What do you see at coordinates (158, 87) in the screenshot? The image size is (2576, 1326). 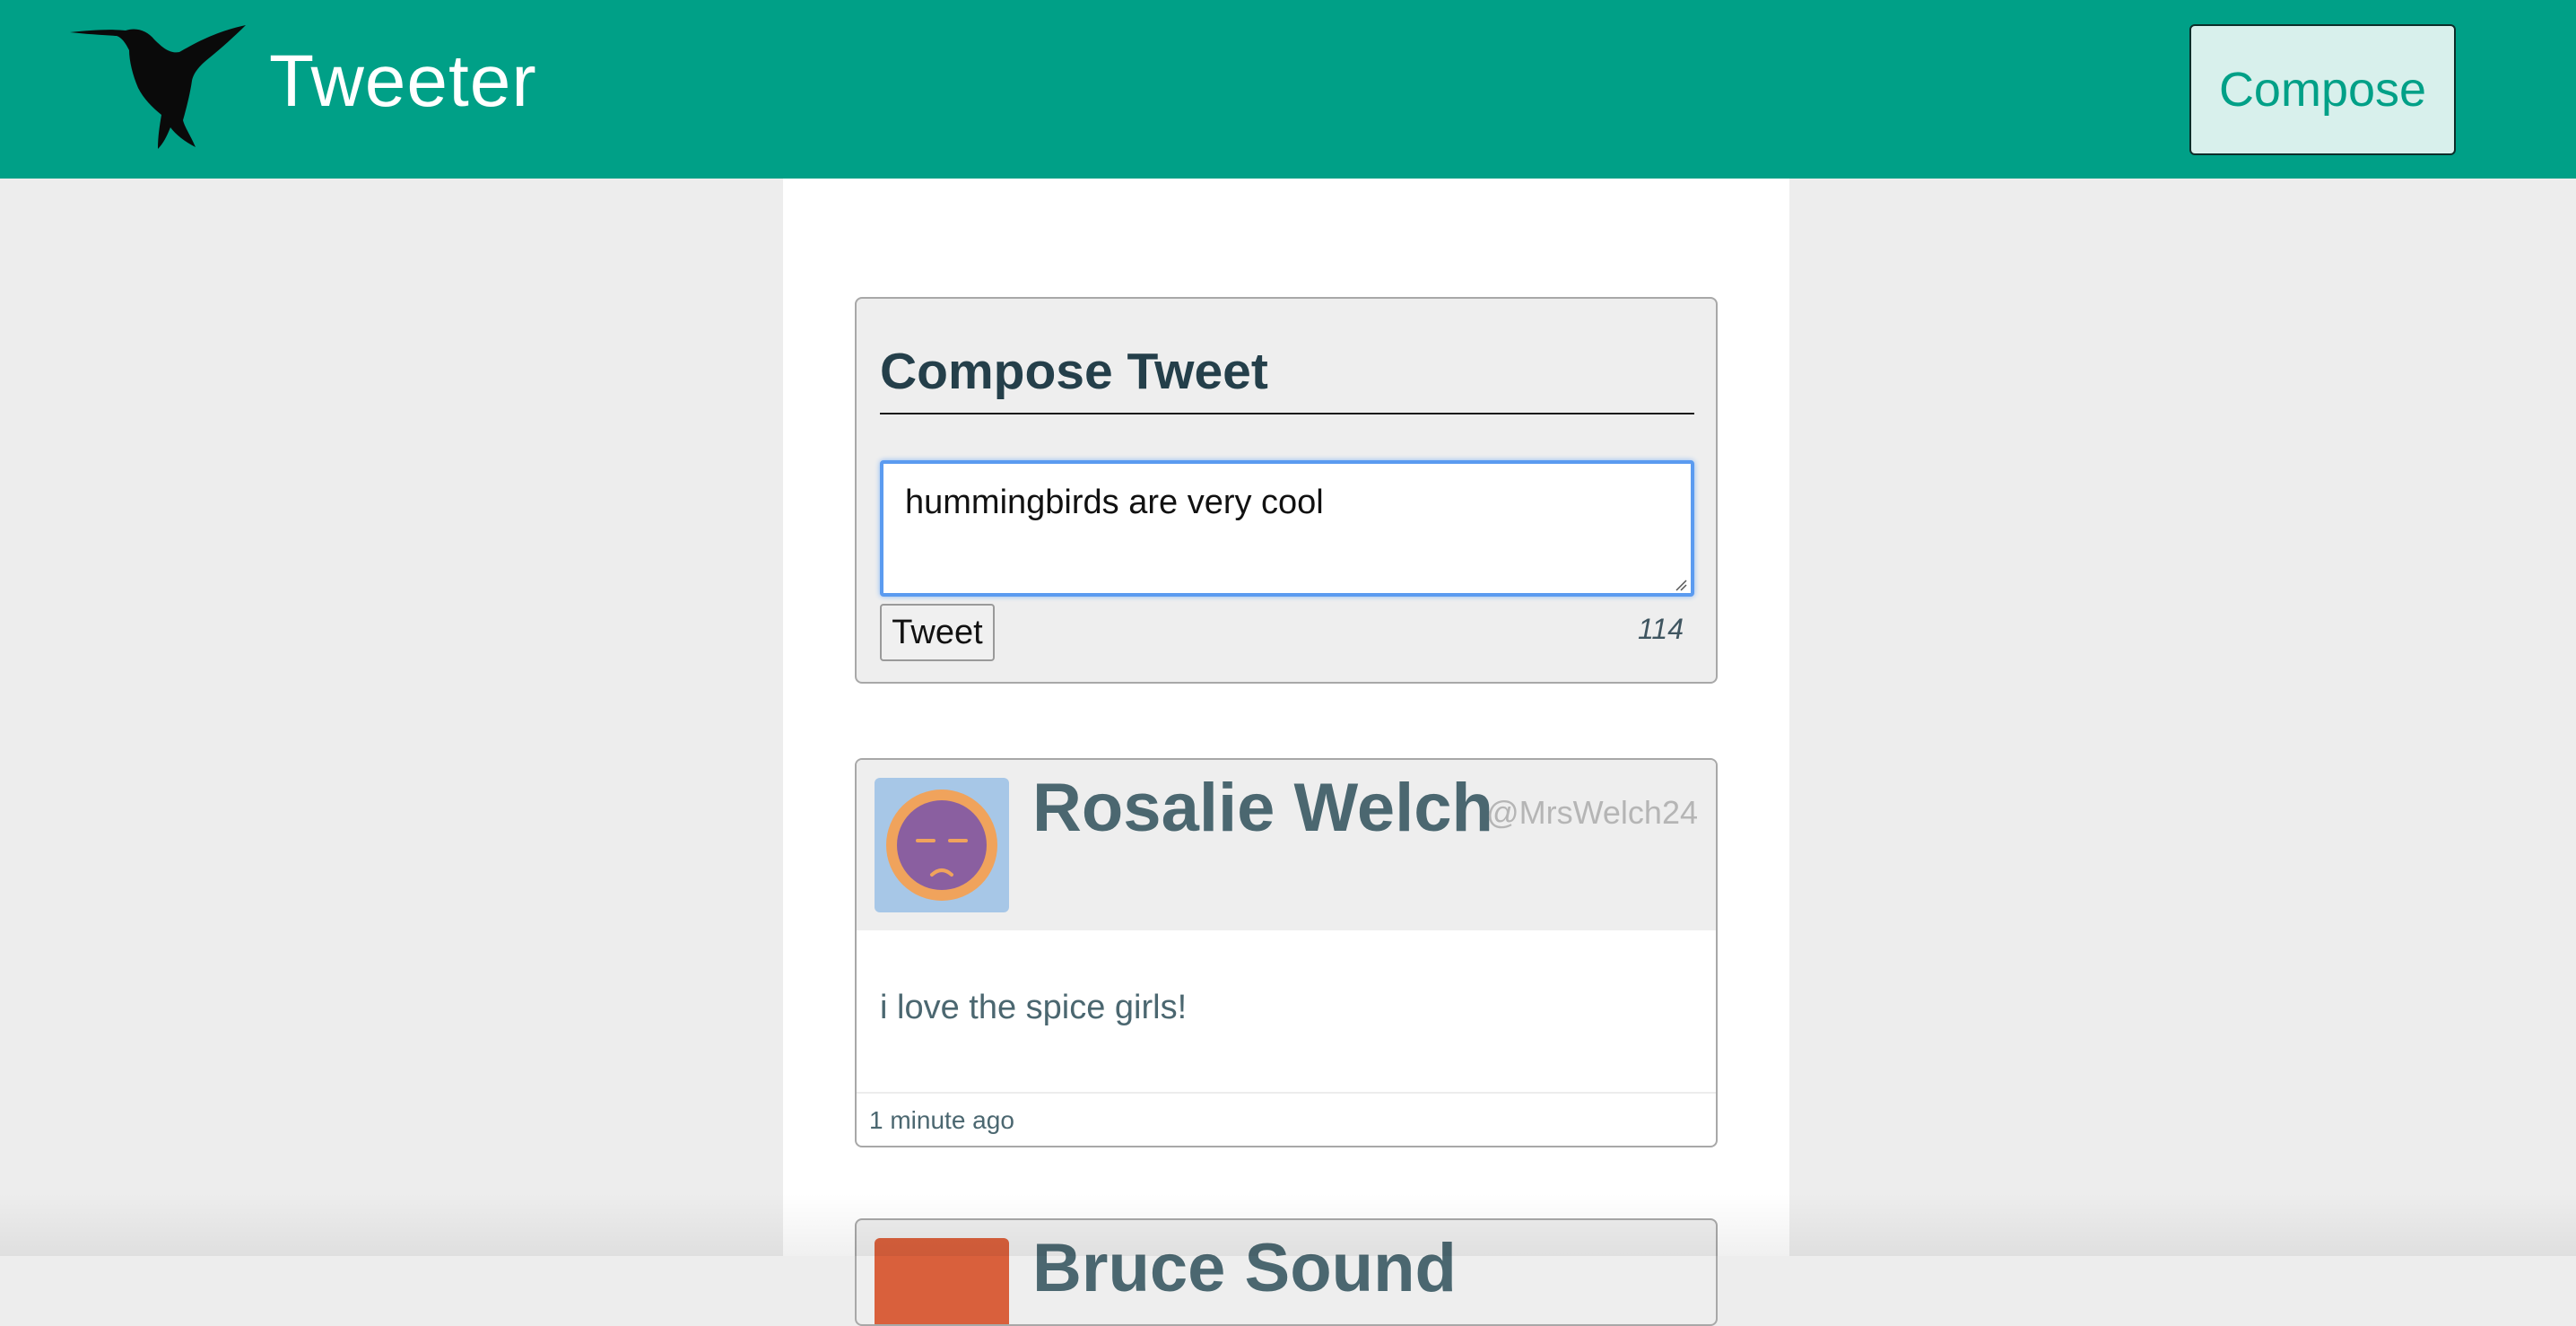 I see `hummingbird-icon` at bounding box center [158, 87].